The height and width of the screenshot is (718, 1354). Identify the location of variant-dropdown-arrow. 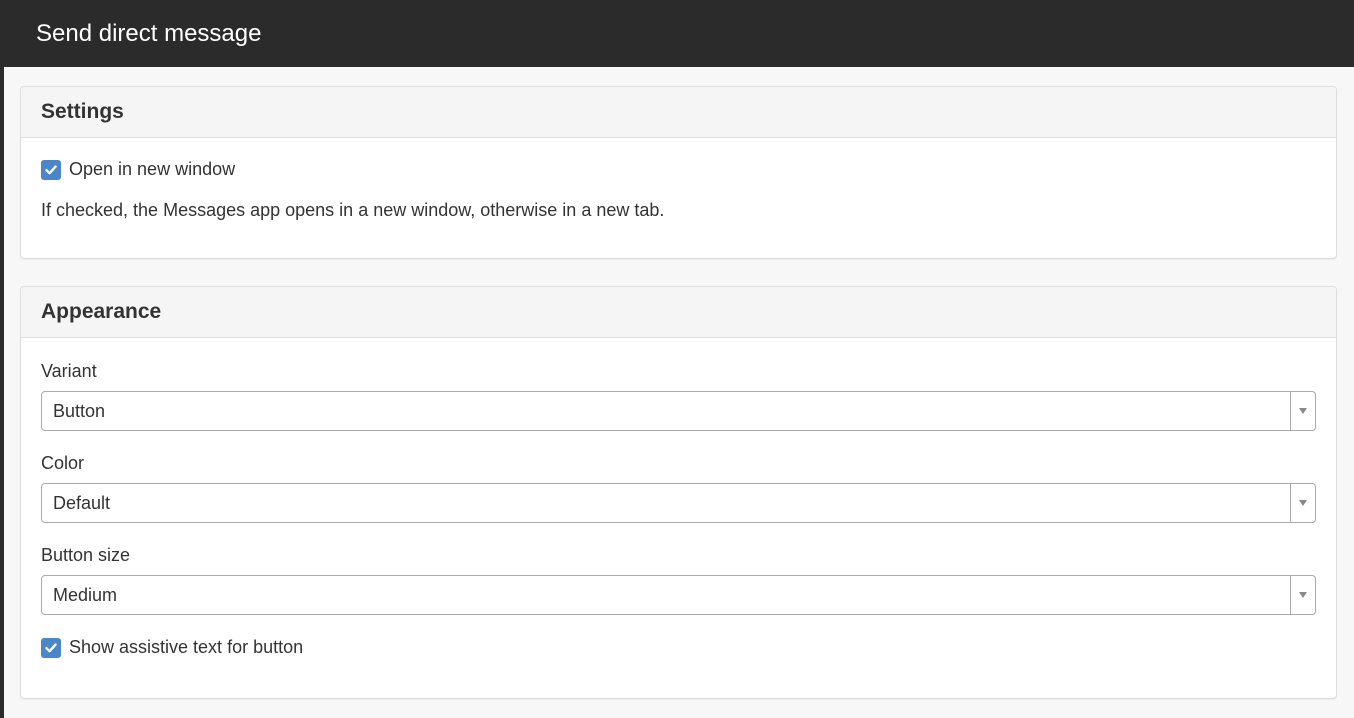
(1302, 411).